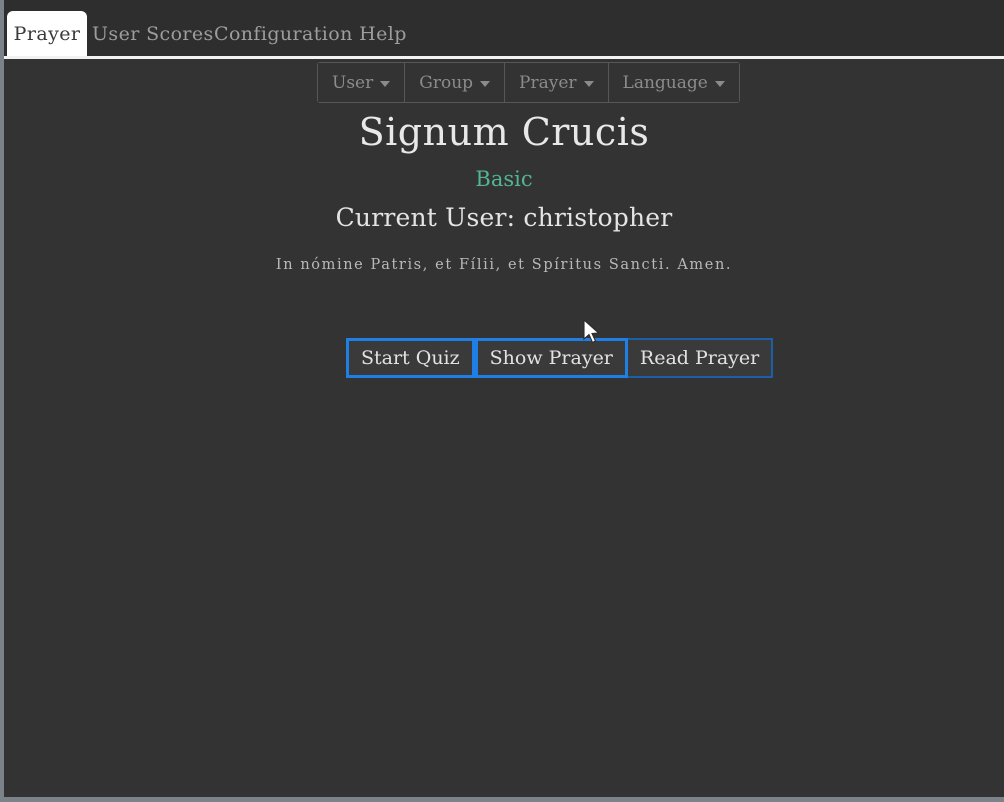 The image size is (1004, 802). I want to click on dropdown-prayer-label: Prayer, so click(548, 82).